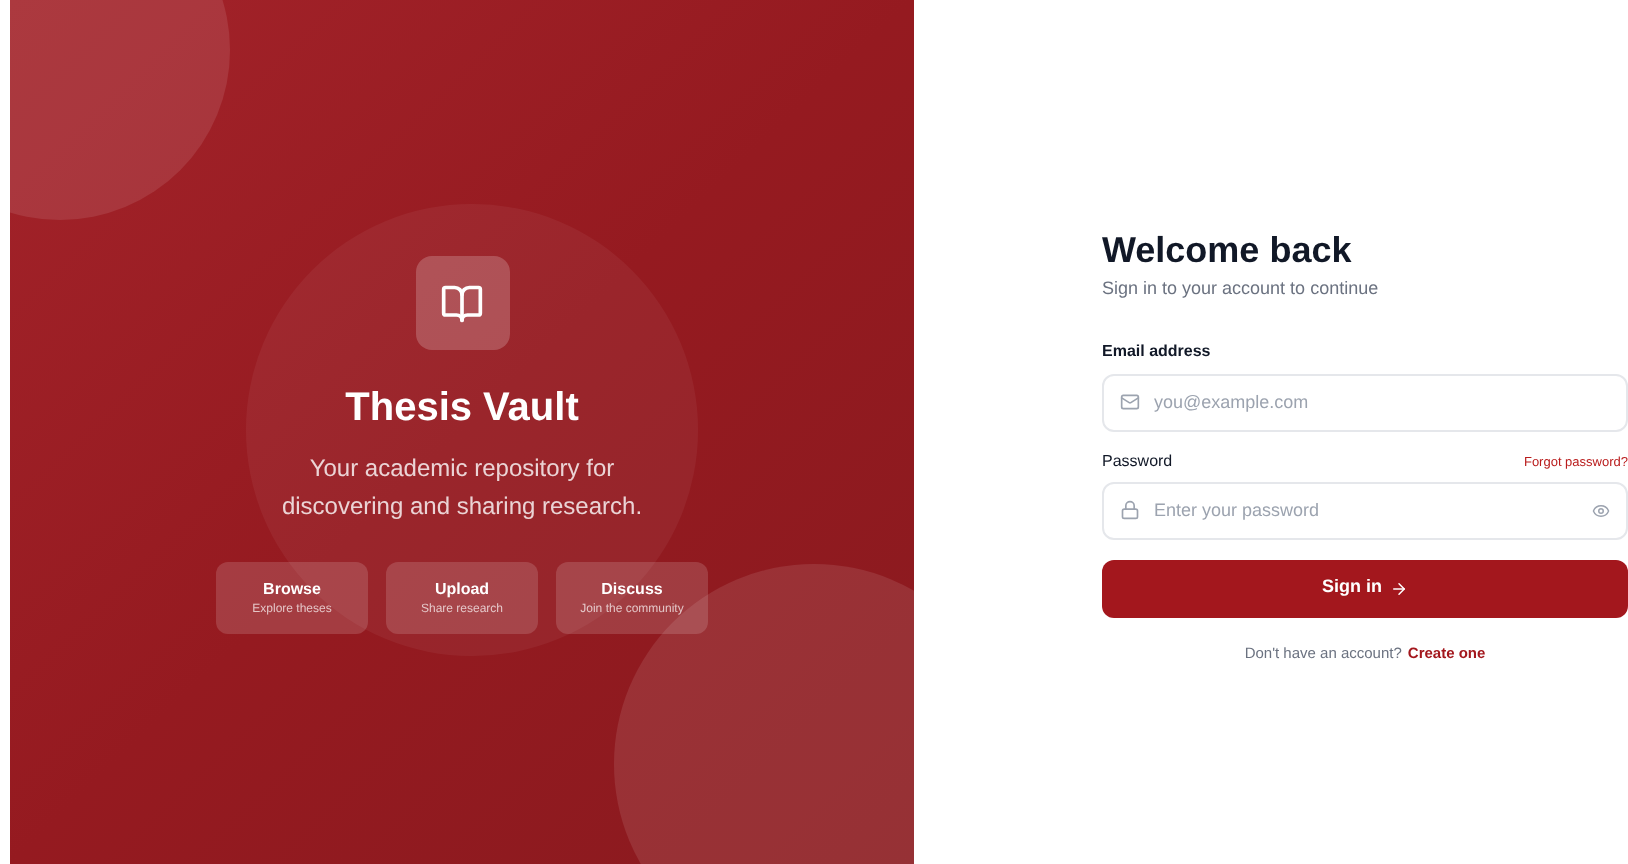 Image resolution: width=1628 pixels, height=864 pixels. I want to click on form-subtitle: Sign in to your account to continue, so click(1241, 289).